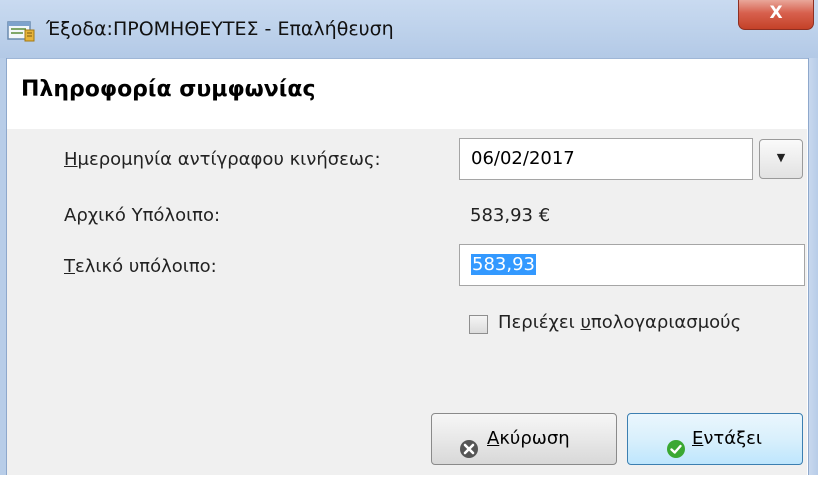  I want to click on opening-balance-value: 583,93 €, so click(510, 215).